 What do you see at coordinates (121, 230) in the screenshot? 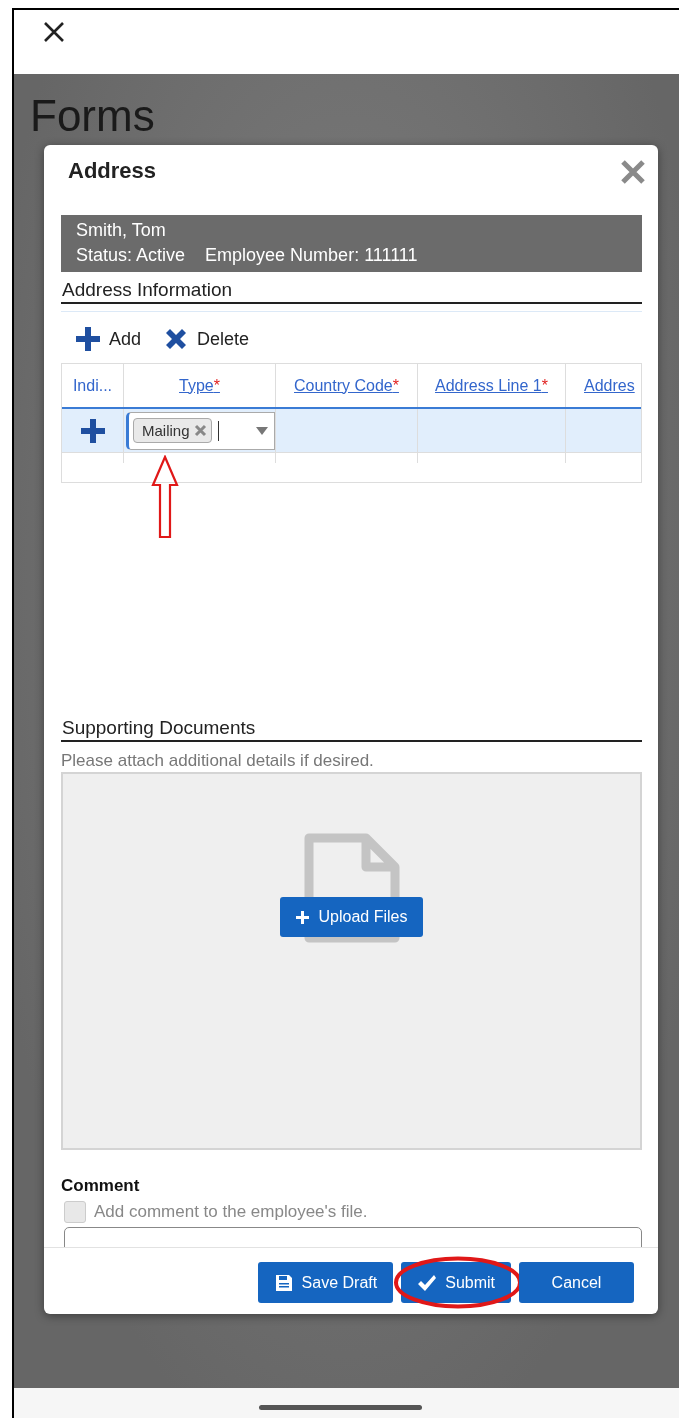
I see `employee-name: Smith, Tom` at bounding box center [121, 230].